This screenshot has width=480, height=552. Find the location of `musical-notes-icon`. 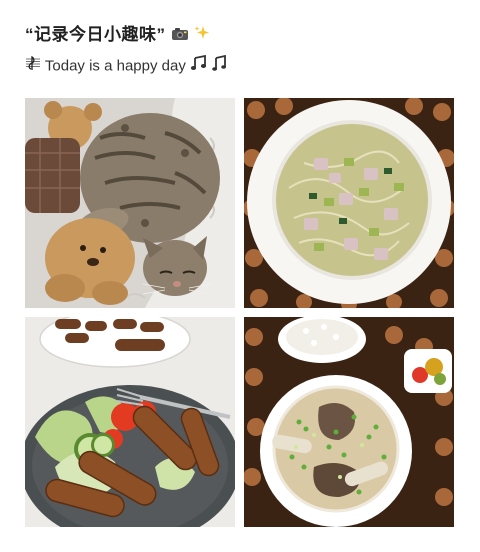

musical-notes-icon is located at coordinates (199, 66).